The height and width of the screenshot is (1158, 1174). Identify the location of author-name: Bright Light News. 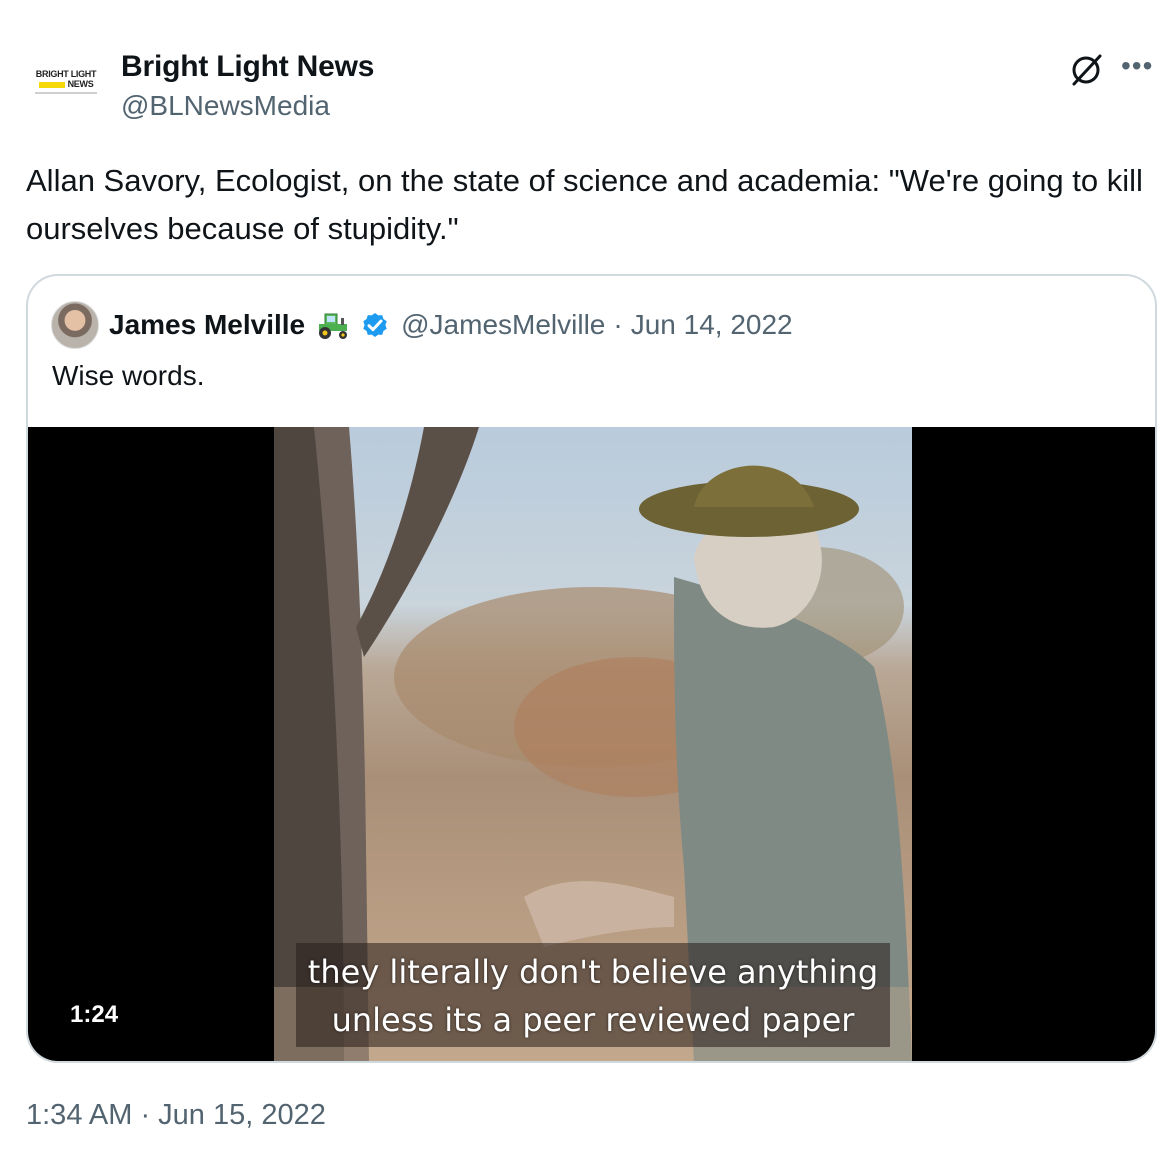
(247, 67).